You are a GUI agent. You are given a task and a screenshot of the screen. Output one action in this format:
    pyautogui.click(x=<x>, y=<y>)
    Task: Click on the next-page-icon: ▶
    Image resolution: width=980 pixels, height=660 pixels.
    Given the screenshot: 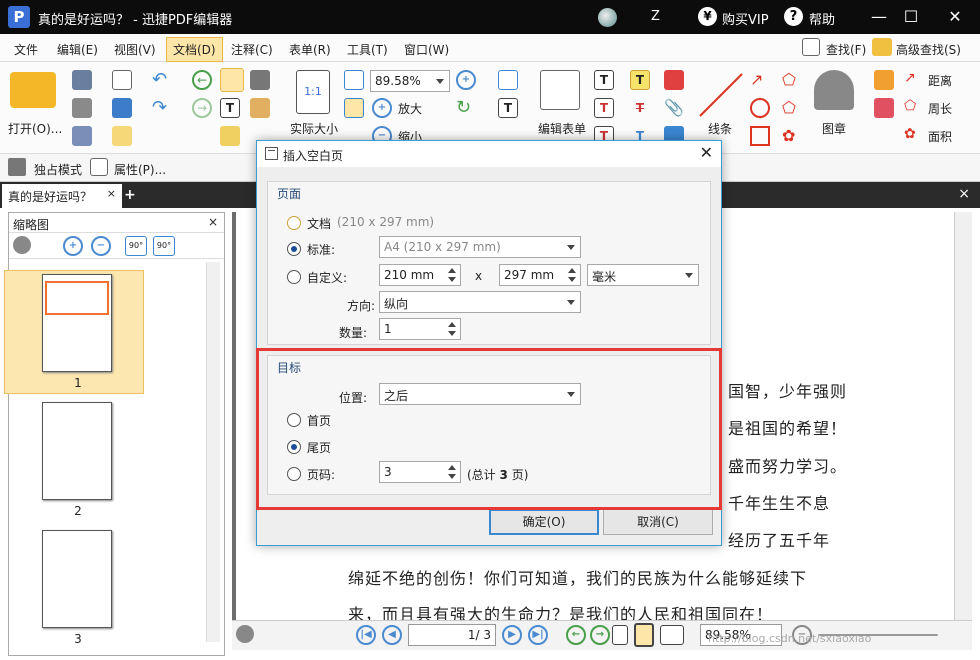 What is the action you would take?
    pyautogui.click(x=512, y=635)
    